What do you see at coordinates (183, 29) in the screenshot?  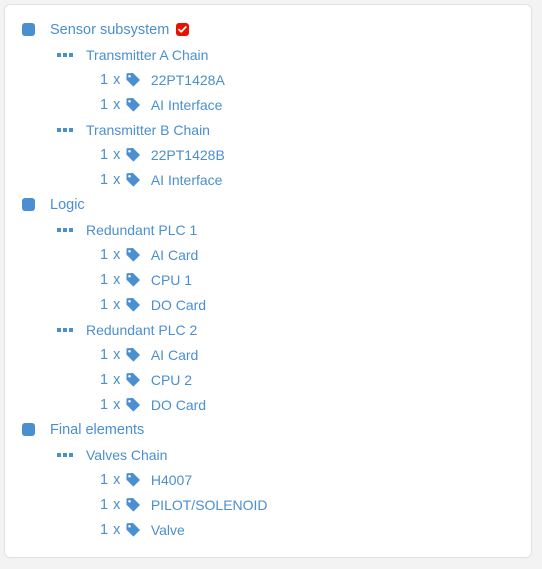 I see `red-check-icon` at bounding box center [183, 29].